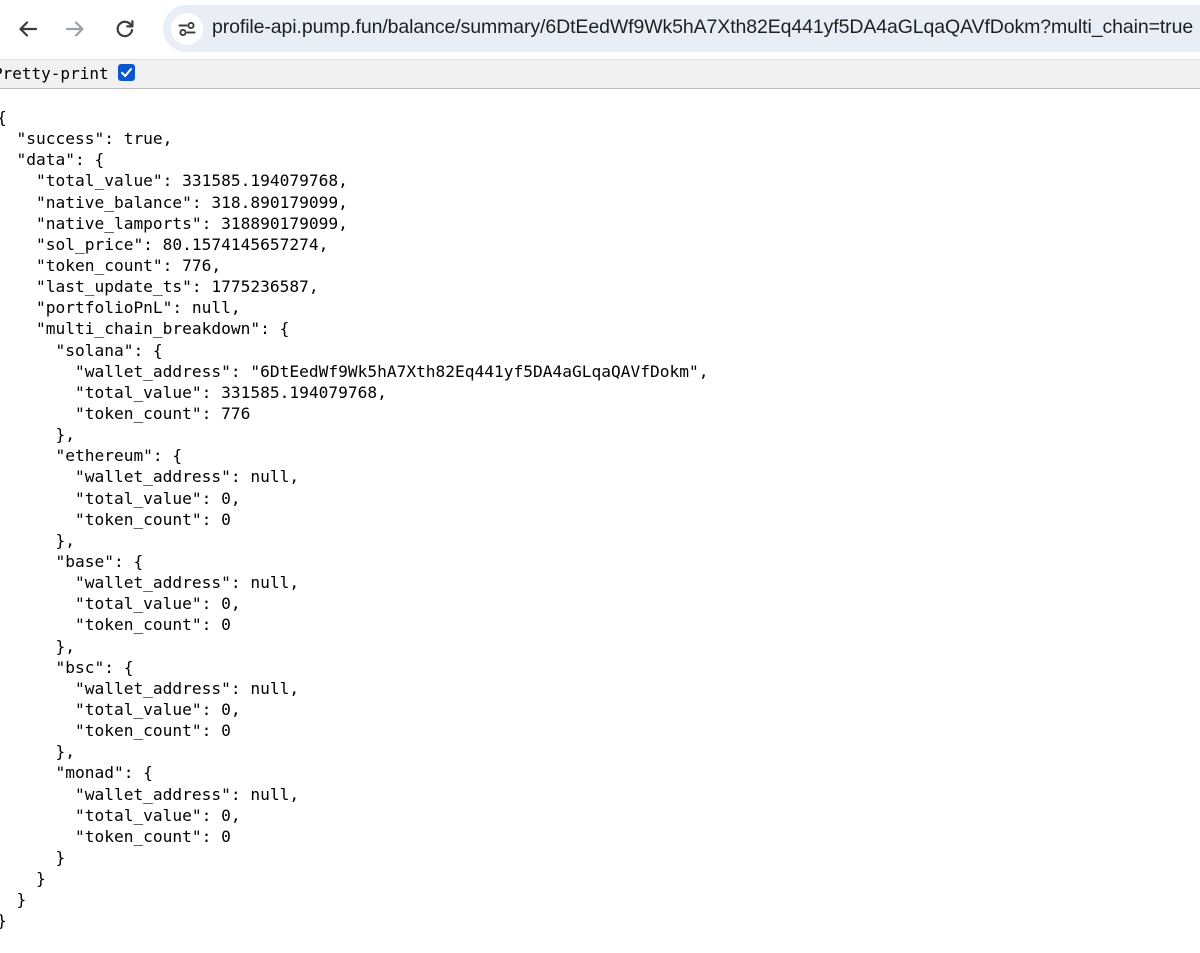  I want to click on json-line: "base": {, so click(72, 561).